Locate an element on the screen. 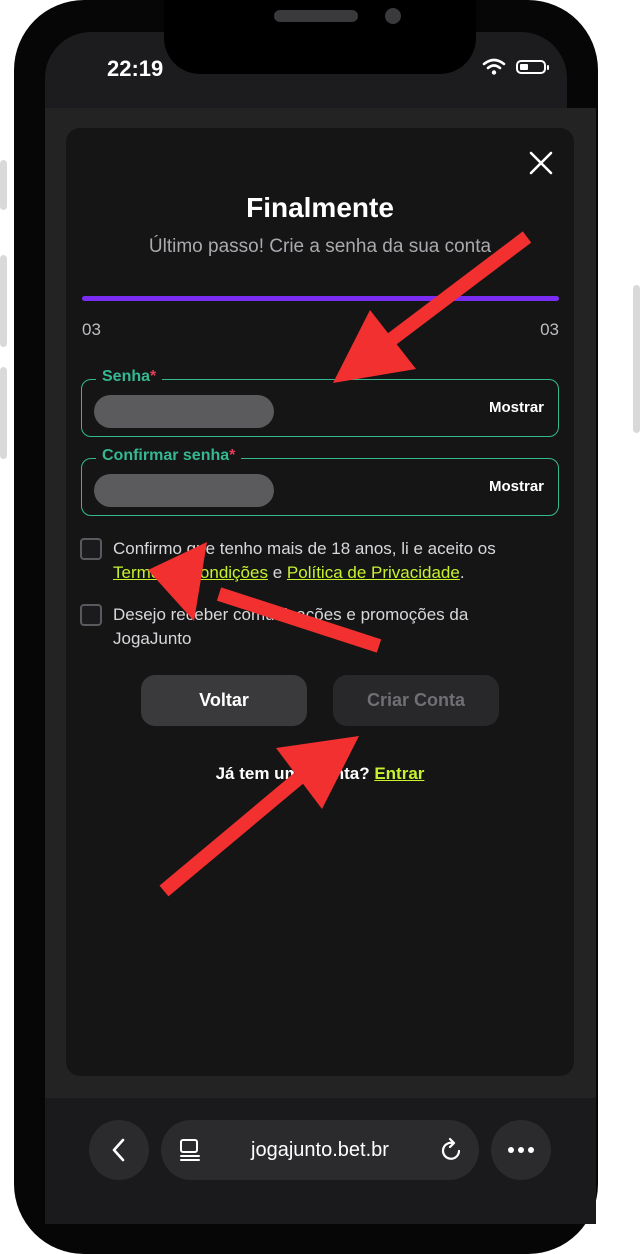 The width and height of the screenshot is (640, 1254). modal-title: Finalmente is located at coordinates (320, 207).